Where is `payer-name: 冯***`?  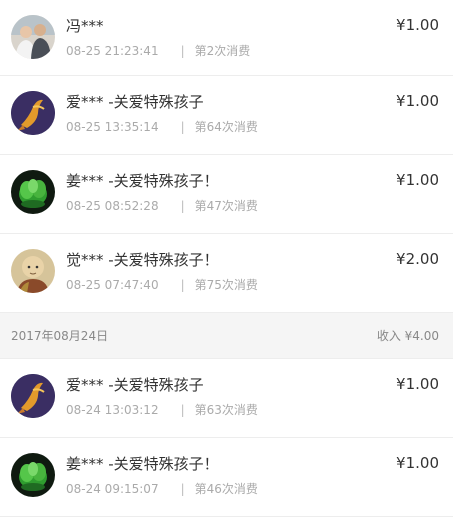 payer-name: 冯*** is located at coordinates (85, 26).